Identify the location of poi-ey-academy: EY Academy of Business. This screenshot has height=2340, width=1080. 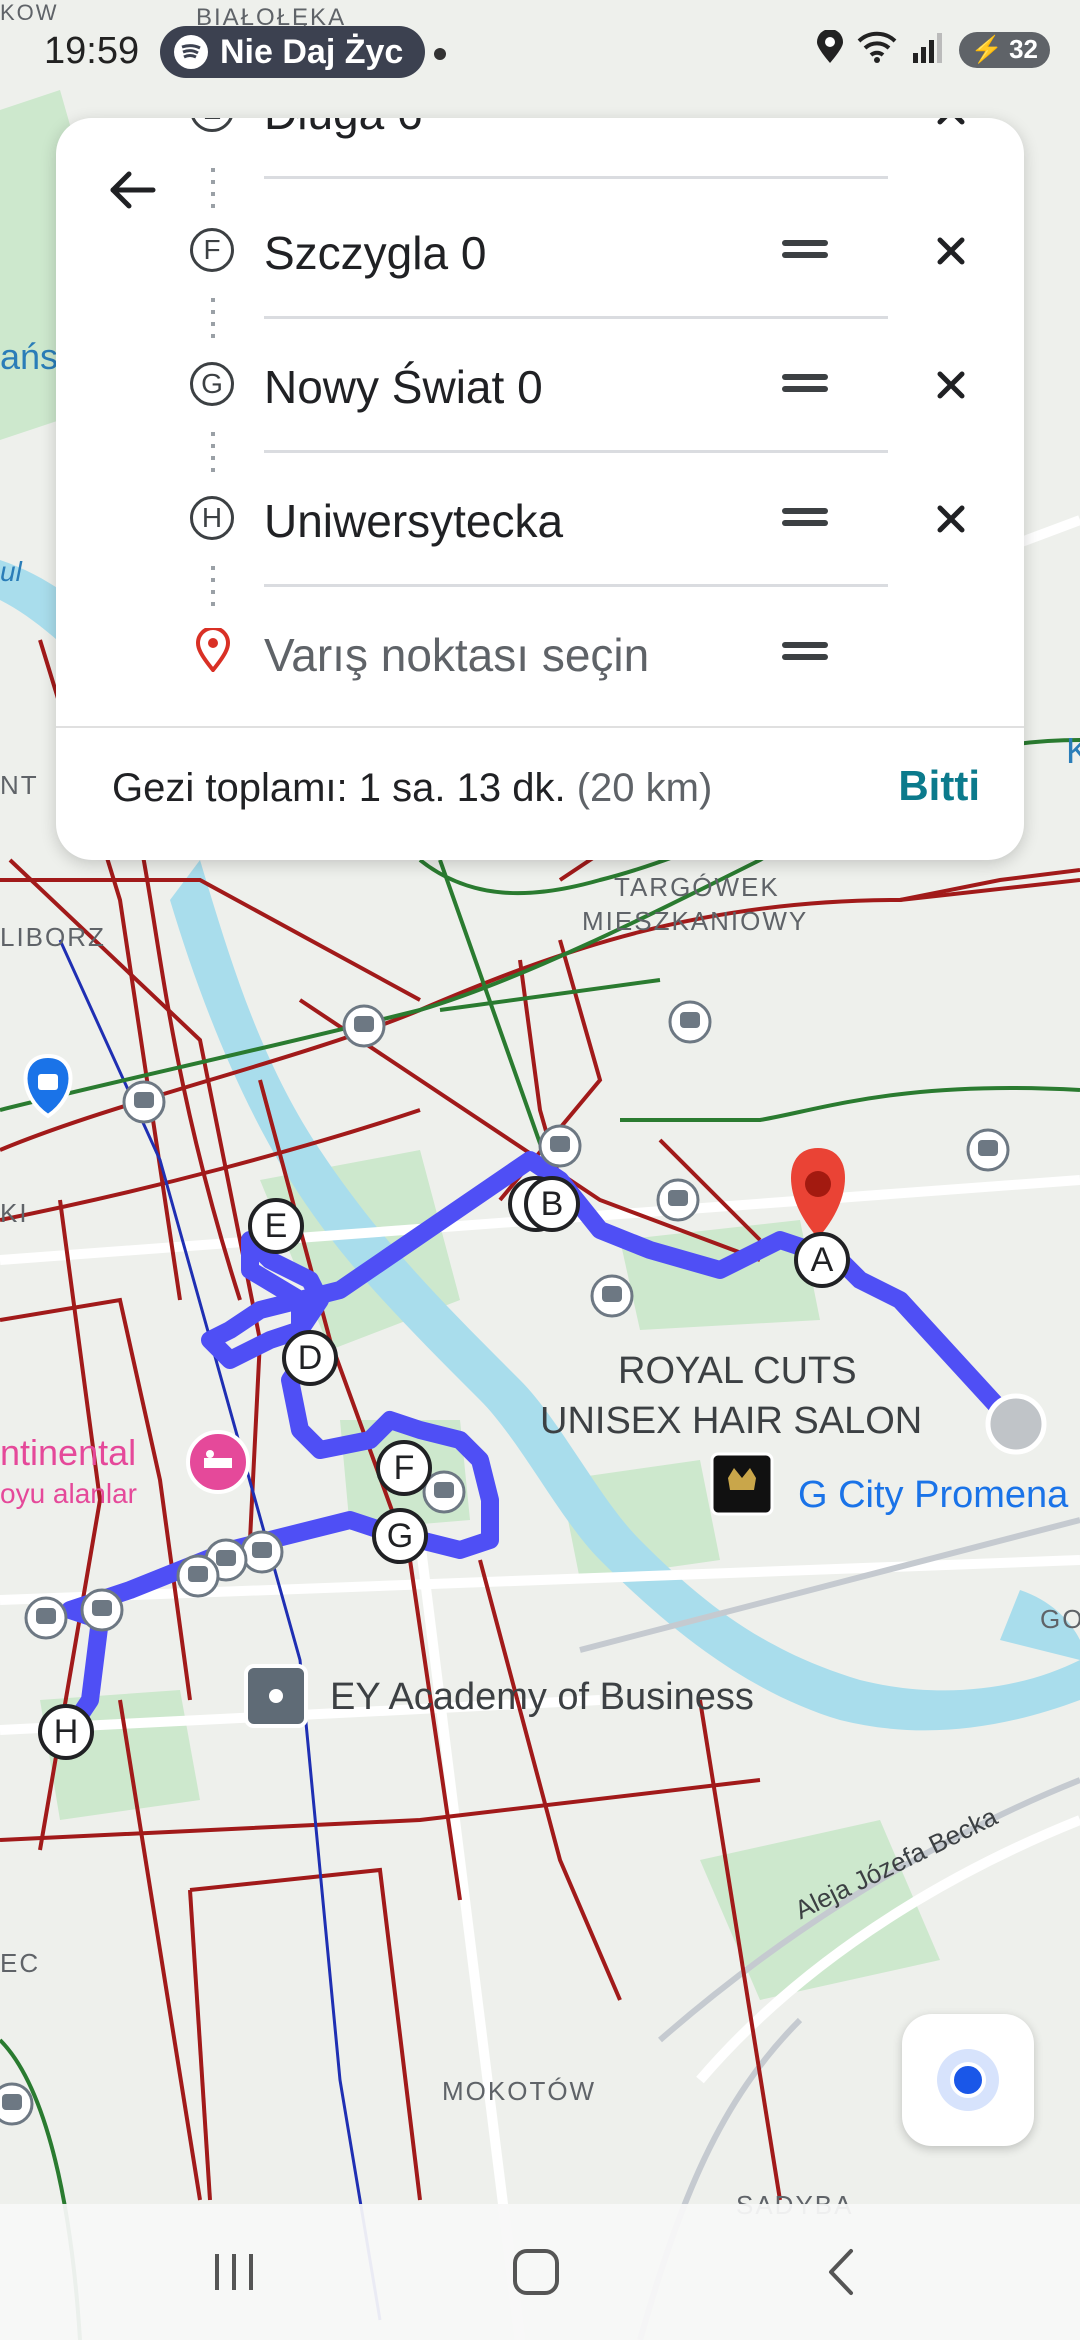
(542, 1697).